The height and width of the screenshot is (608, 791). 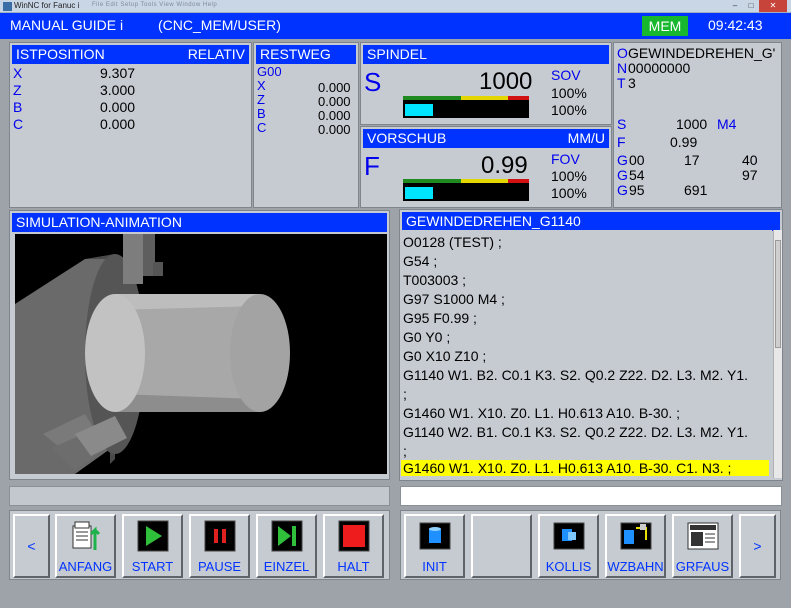 What do you see at coordinates (635, 546) in the screenshot?
I see `wzbahn-button: WZBAHN` at bounding box center [635, 546].